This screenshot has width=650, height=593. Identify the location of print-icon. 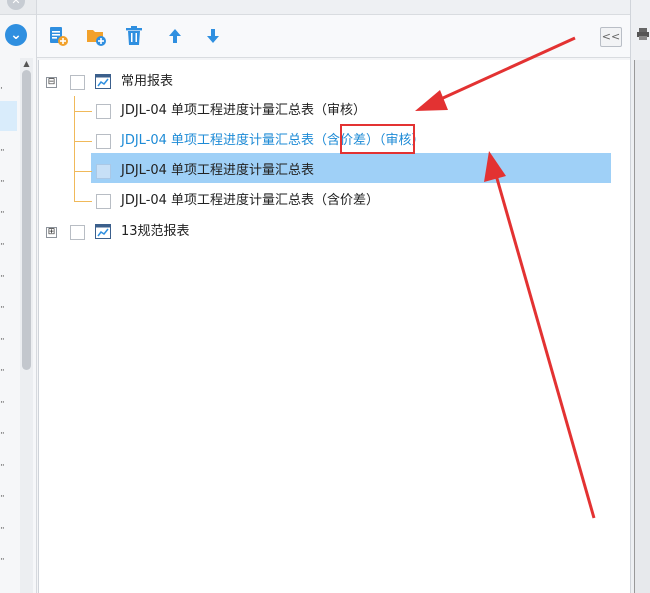
(643, 34).